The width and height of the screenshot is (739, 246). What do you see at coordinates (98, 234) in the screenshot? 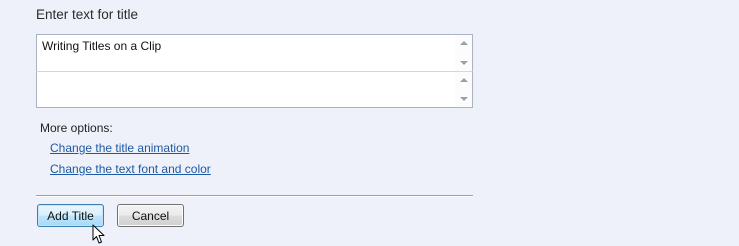
I see `mouse-pointer-icon` at bounding box center [98, 234].